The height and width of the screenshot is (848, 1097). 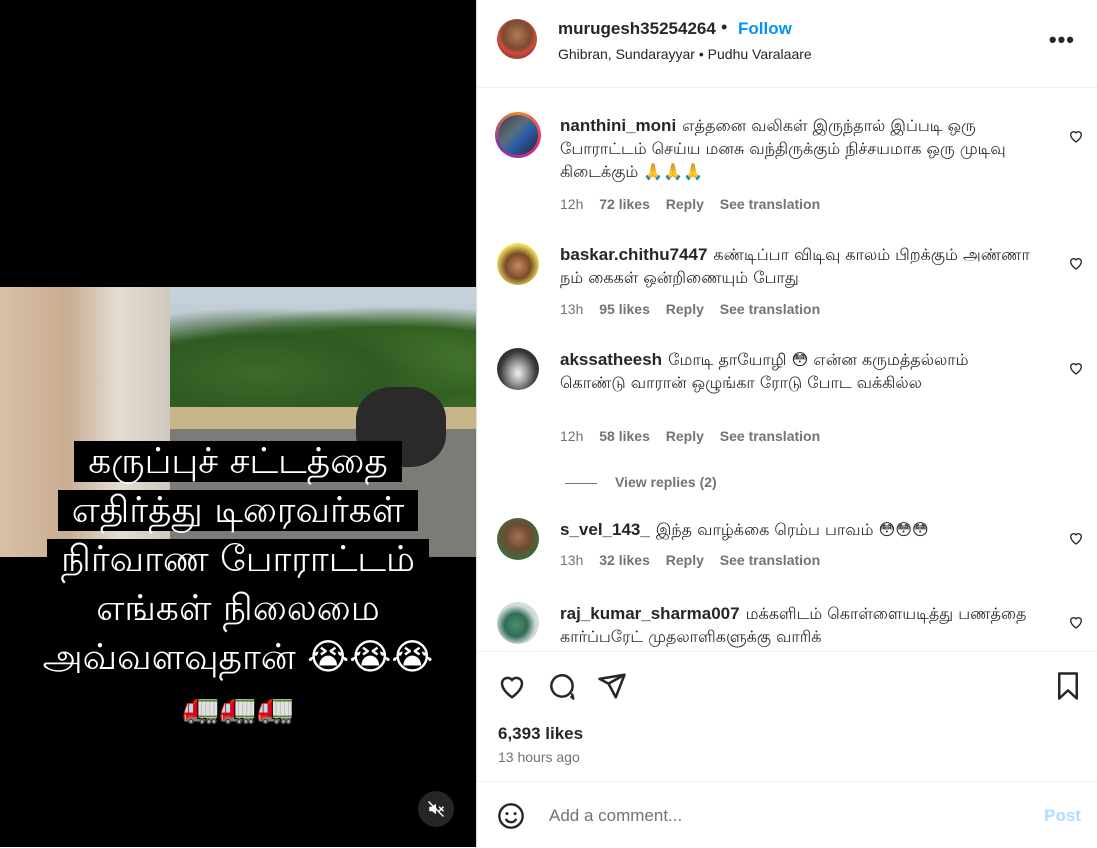 I want to click on comment-username: raj_kumar_sharma007, so click(x=650, y=613).